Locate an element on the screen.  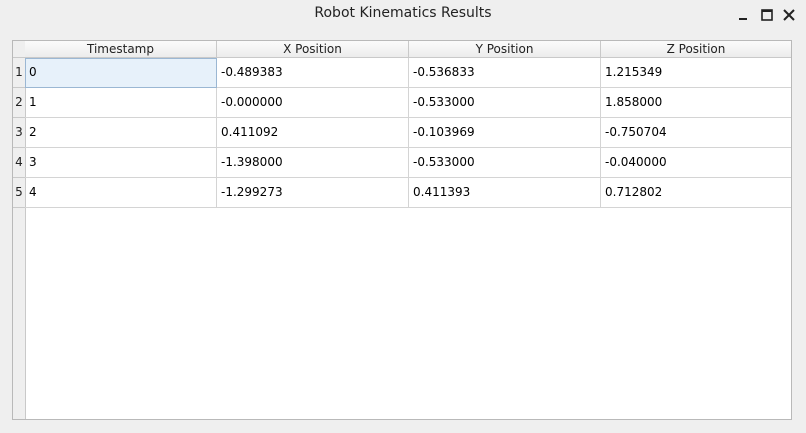
table-cell: -0.750704 is located at coordinates (696, 133).